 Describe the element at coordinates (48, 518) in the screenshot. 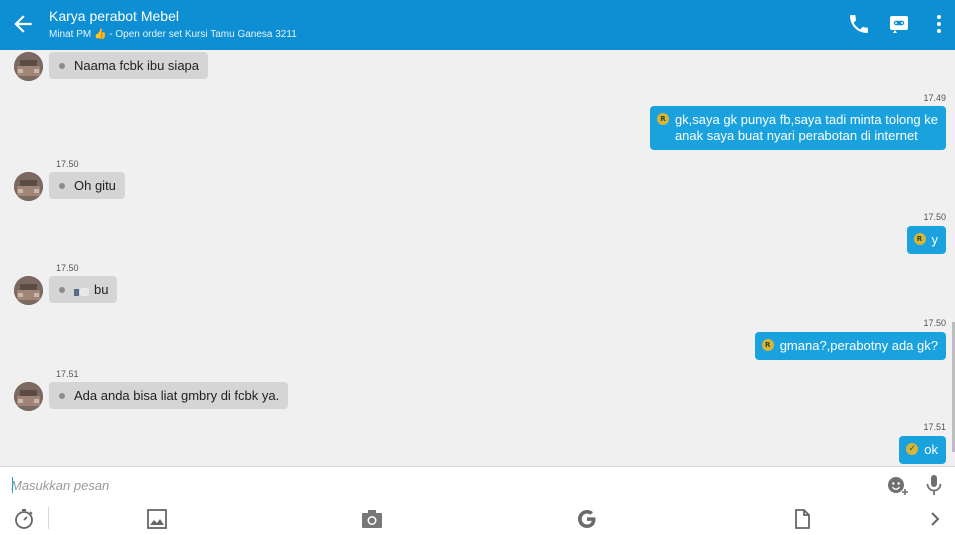

I see `toolbar-divider` at that location.